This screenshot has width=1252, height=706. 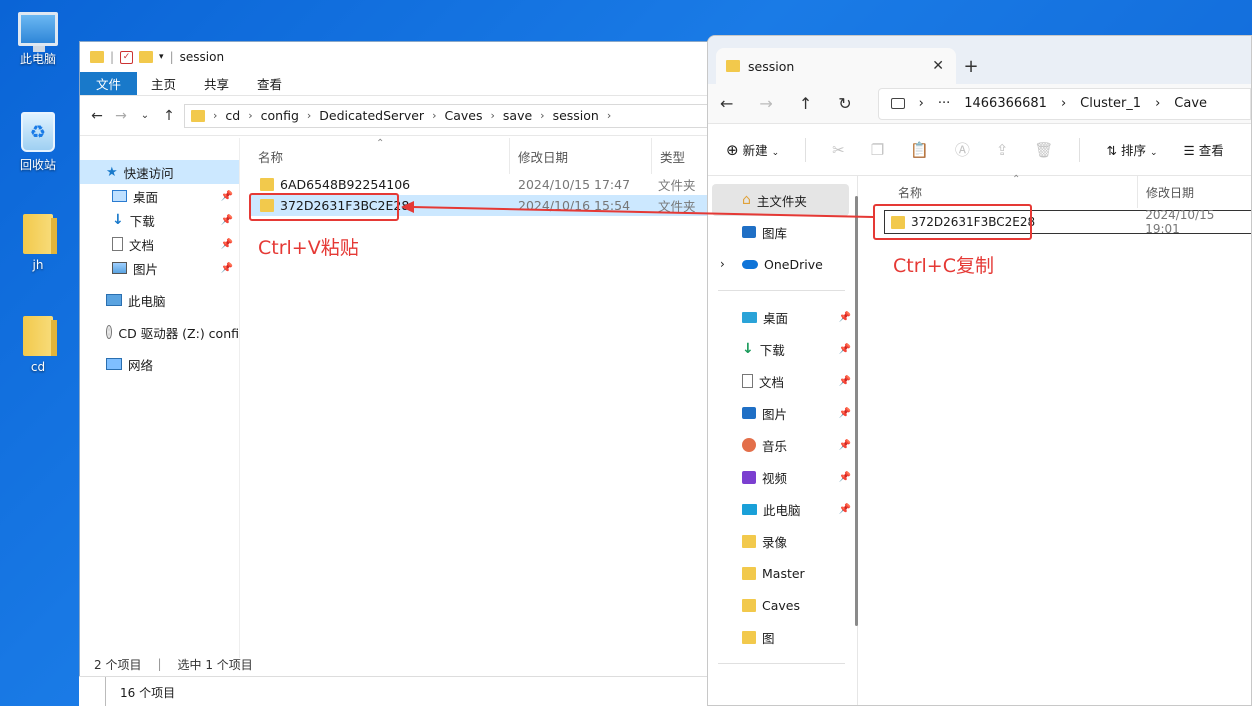 What do you see at coordinates (1211, 150) in the screenshot?
I see `view-label: 查看` at bounding box center [1211, 150].